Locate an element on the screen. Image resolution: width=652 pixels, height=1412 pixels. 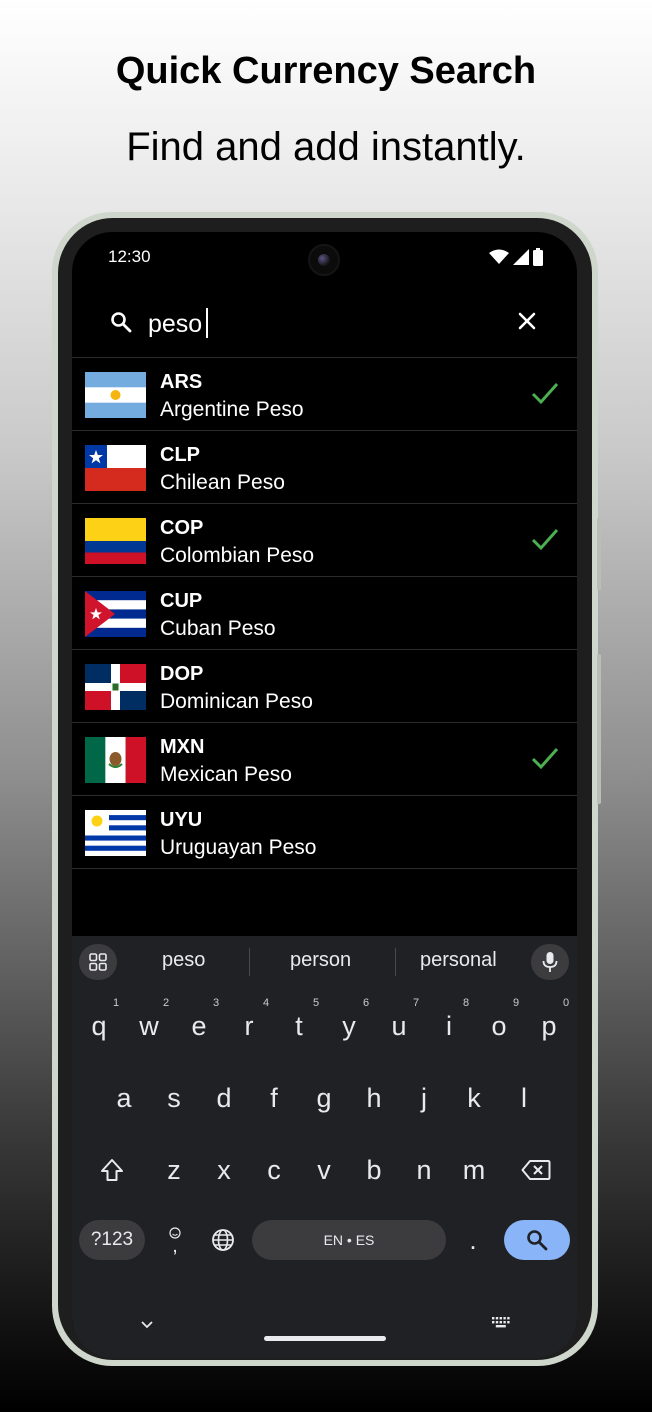
suggestion-2: person is located at coordinates (320, 960).